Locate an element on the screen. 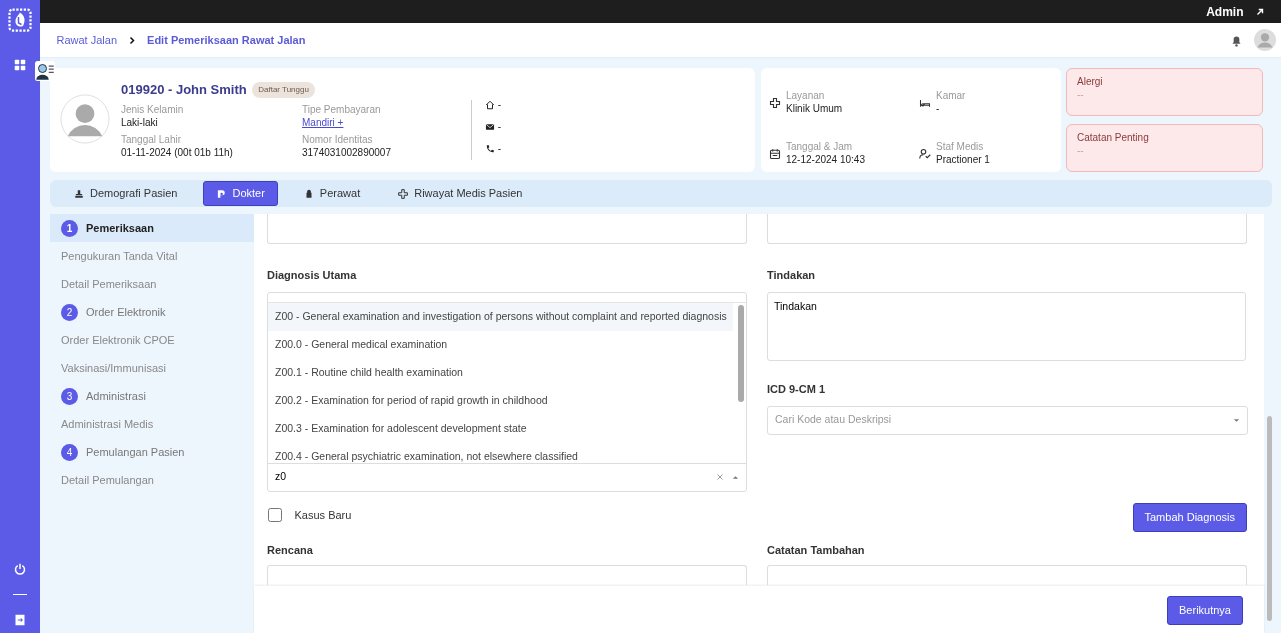  tab: Dokter is located at coordinates (240, 193).